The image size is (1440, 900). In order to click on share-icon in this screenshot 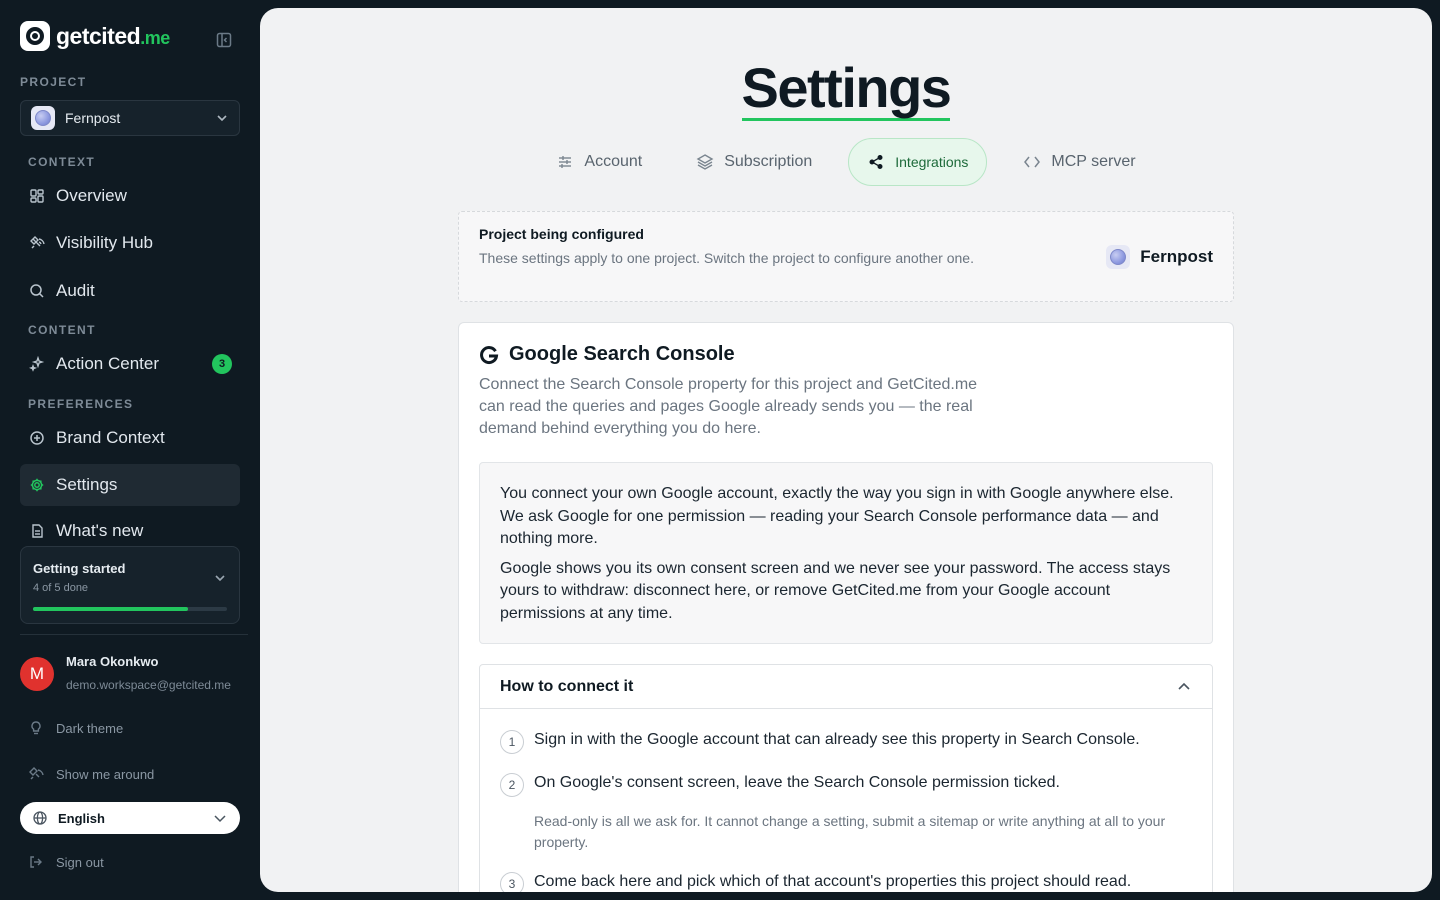, I will do `click(876, 162)`.